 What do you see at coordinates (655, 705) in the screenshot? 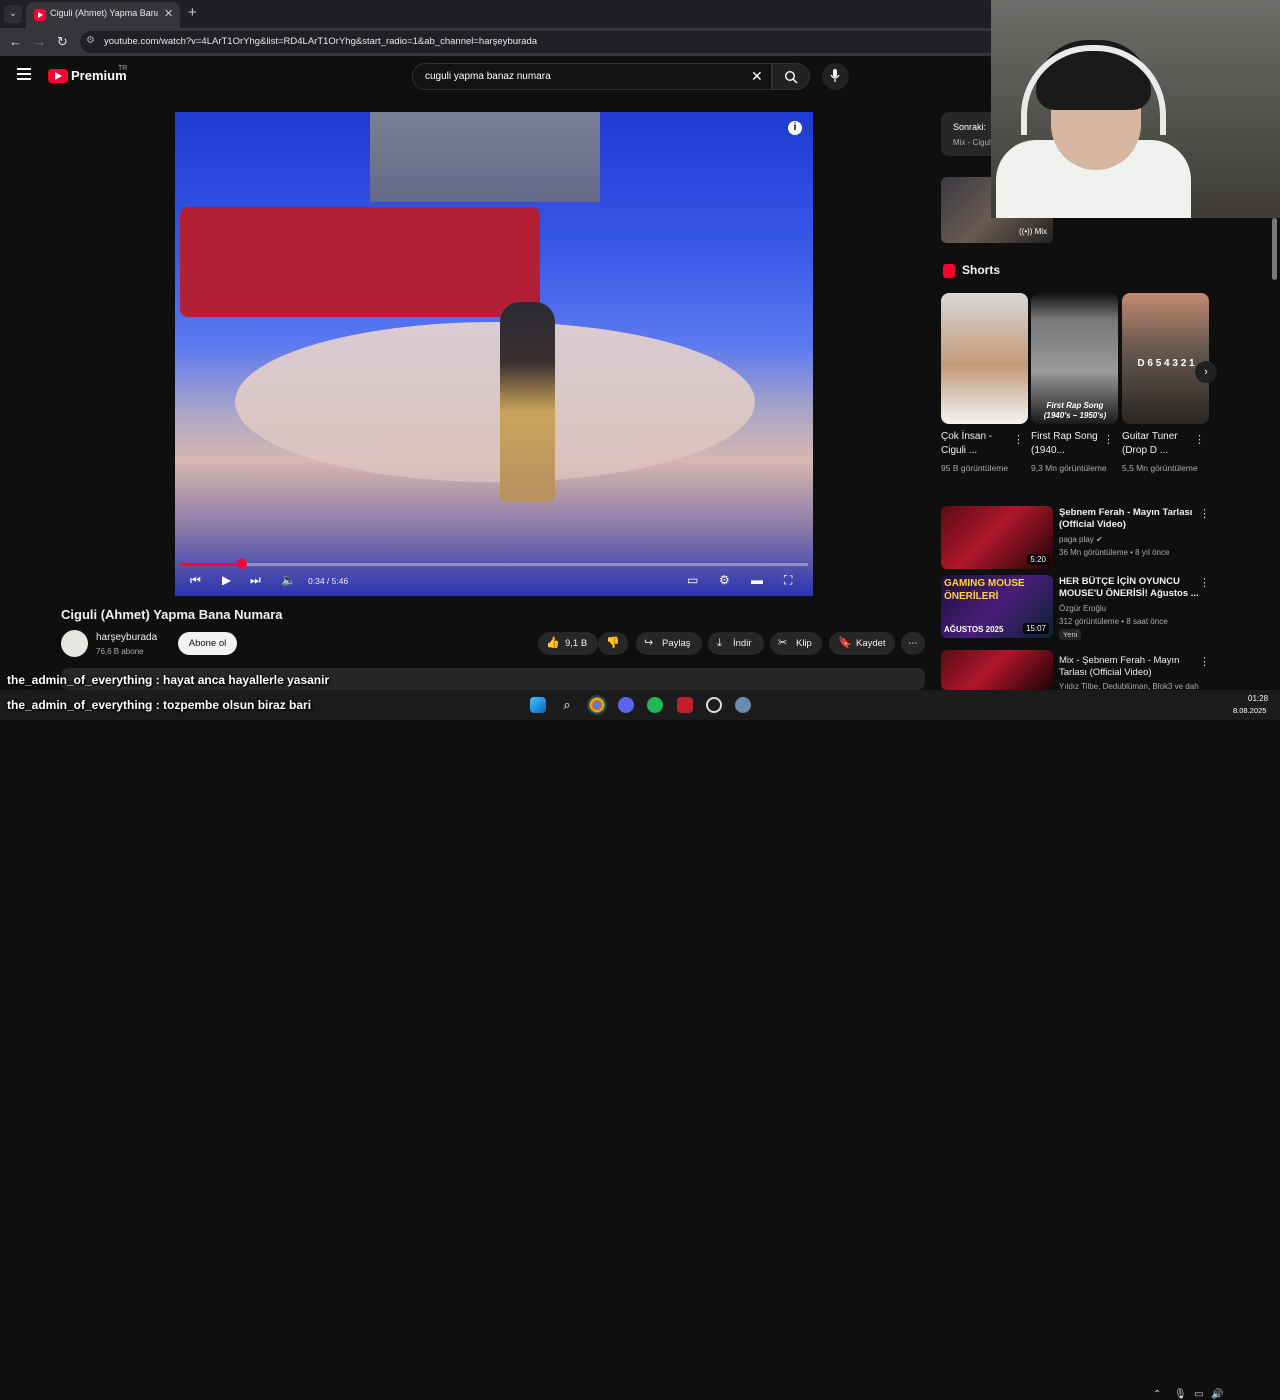
I see `spotify-icon` at bounding box center [655, 705].